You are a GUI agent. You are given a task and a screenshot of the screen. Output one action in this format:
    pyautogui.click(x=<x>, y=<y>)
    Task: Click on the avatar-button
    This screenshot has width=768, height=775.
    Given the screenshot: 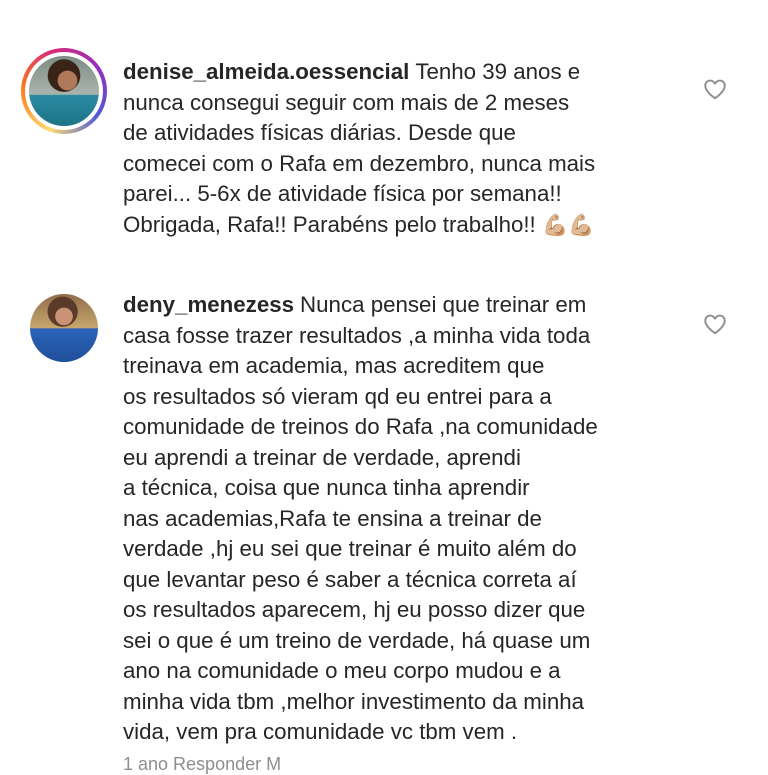 What is the action you would take?
    pyautogui.click(x=64, y=328)
    